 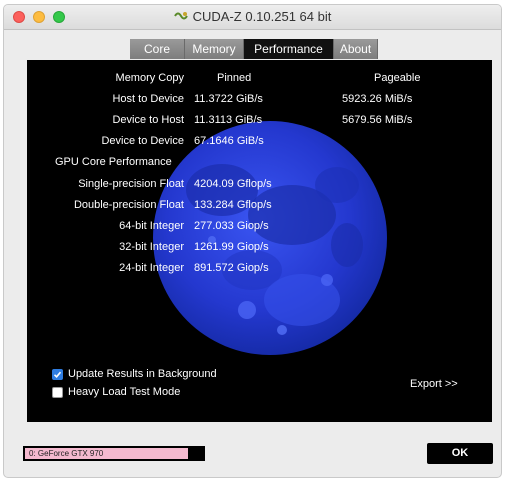 I want to click on tab-memory: Memory, so click(x=214, y=49).